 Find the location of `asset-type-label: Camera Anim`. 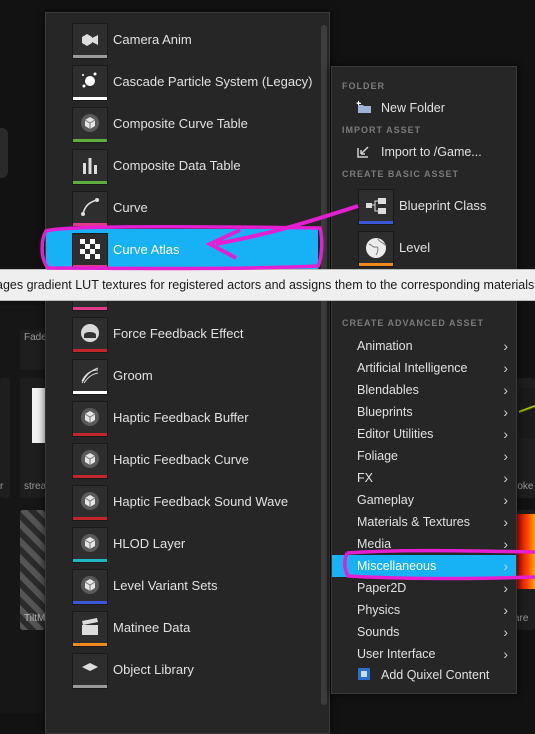

asset-type-label: Camera Anim is located at coordinates (152, 39).